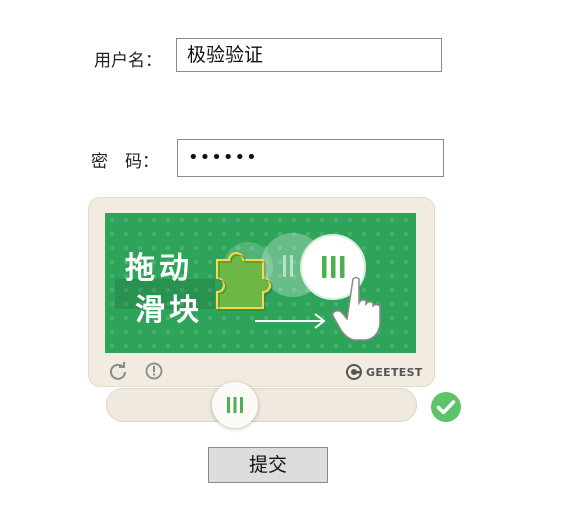 The width and height of the screenshot is (583, 522). Describe the element at coordinates (354, 372) in the screenshot. I see `geetest-logo-icon` at that location.